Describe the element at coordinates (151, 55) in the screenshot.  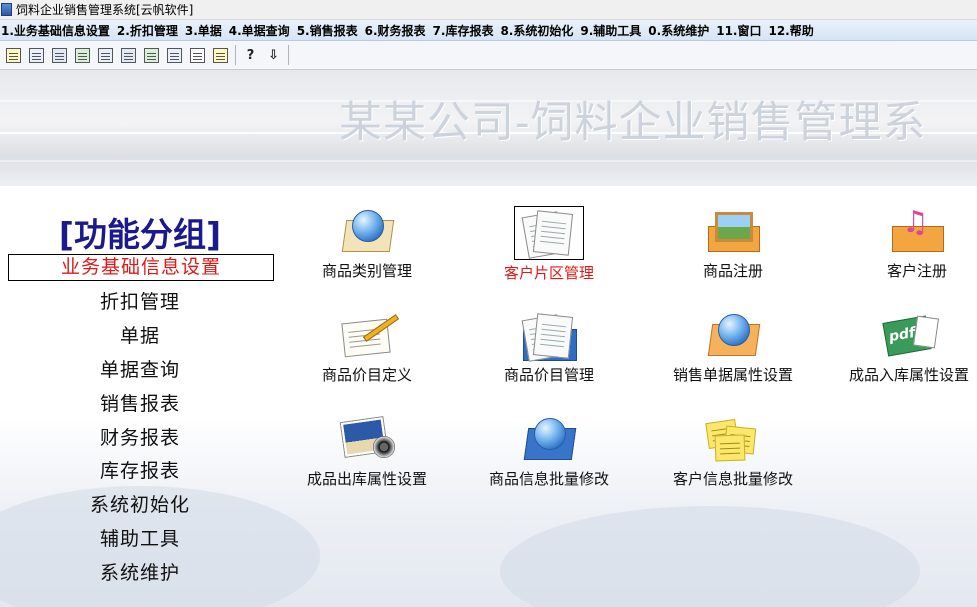
I see `database-icon` at that location.